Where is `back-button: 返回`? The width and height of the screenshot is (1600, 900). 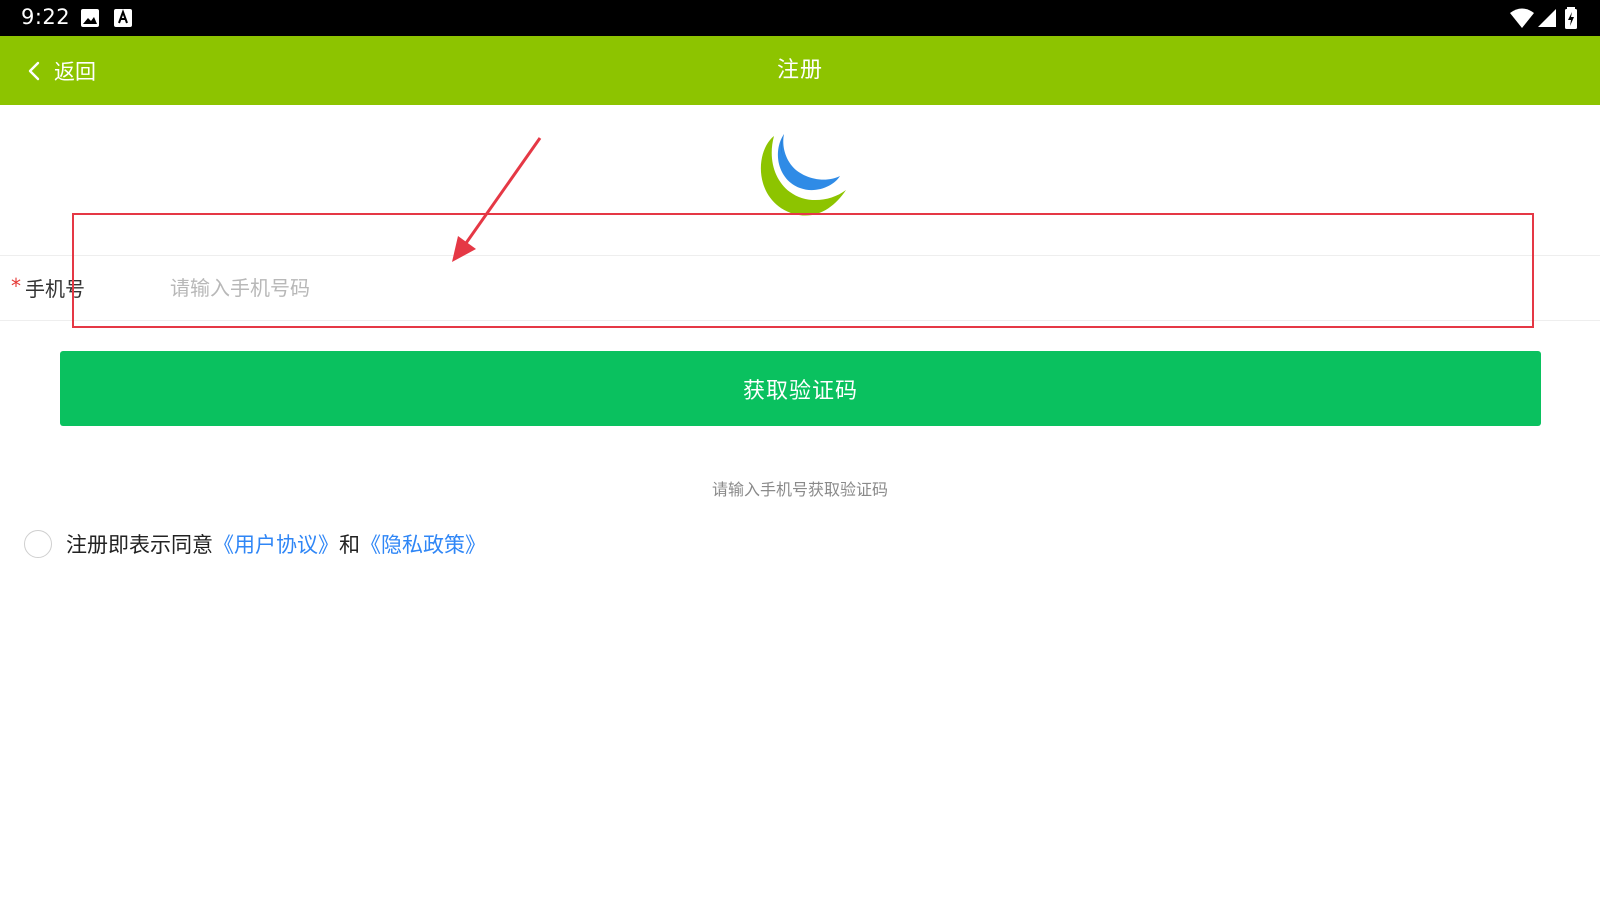 back-button: 返回 is located at coordinates (79, 70).